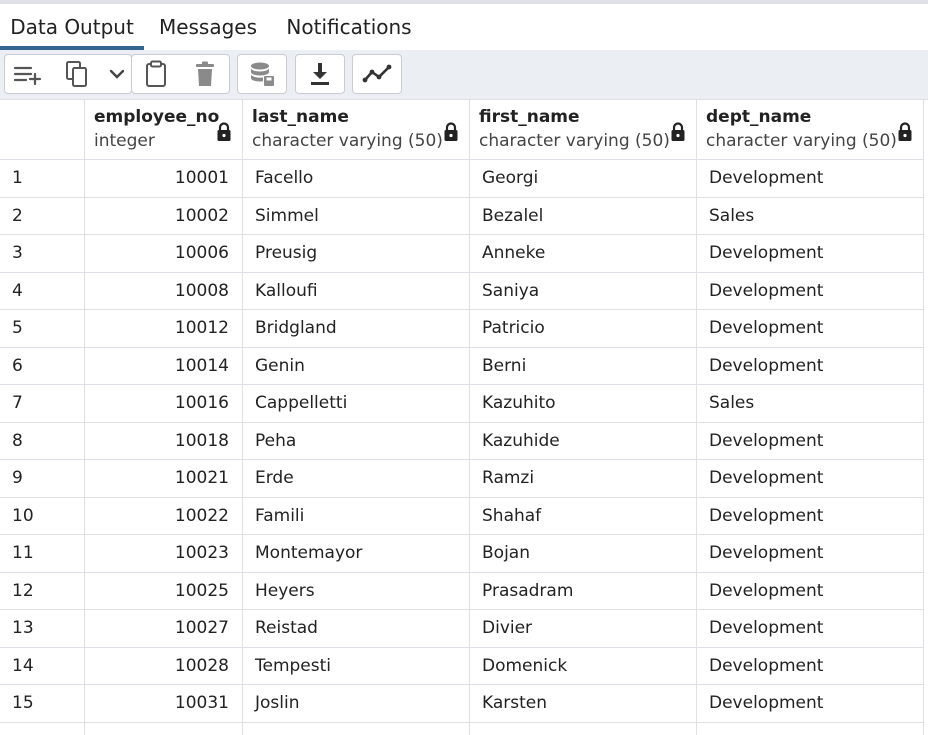  Describe the element at coordinates (42, 366) in the screenshot. I see `row-number-cell: 6` at that location.